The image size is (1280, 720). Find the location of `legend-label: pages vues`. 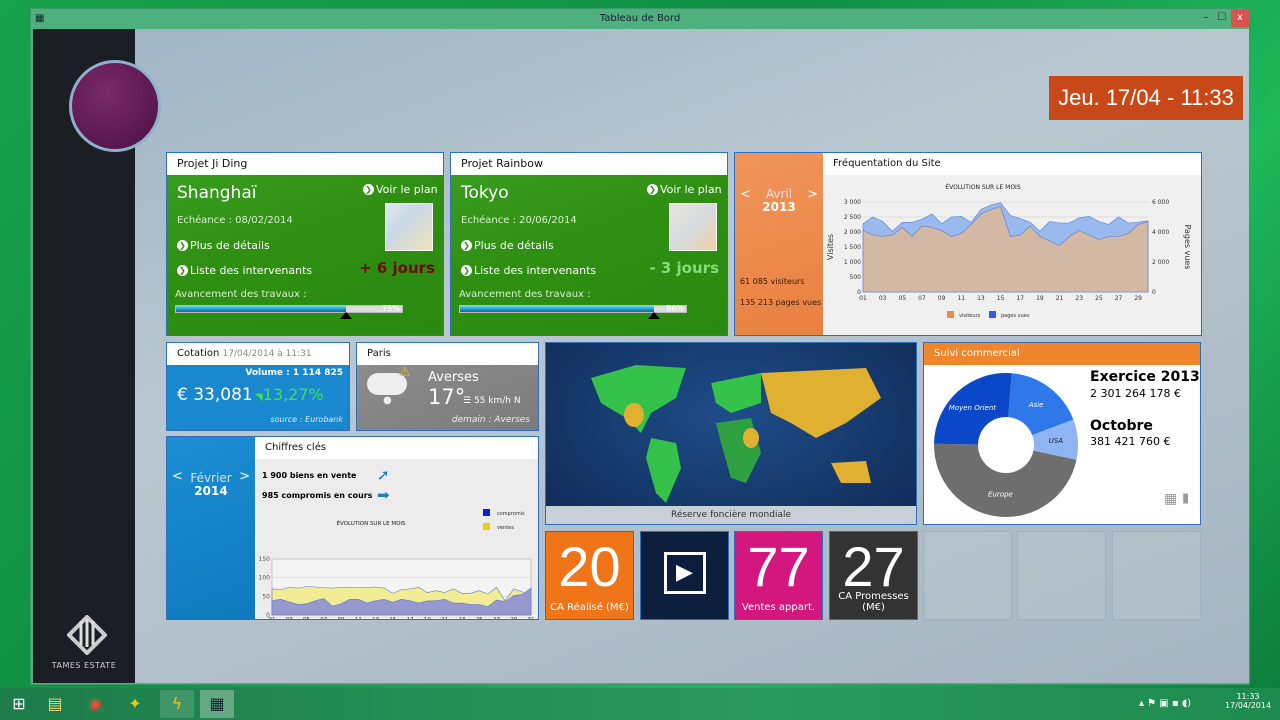

legend-label: pages vues is located at coordinates (1015, 316).